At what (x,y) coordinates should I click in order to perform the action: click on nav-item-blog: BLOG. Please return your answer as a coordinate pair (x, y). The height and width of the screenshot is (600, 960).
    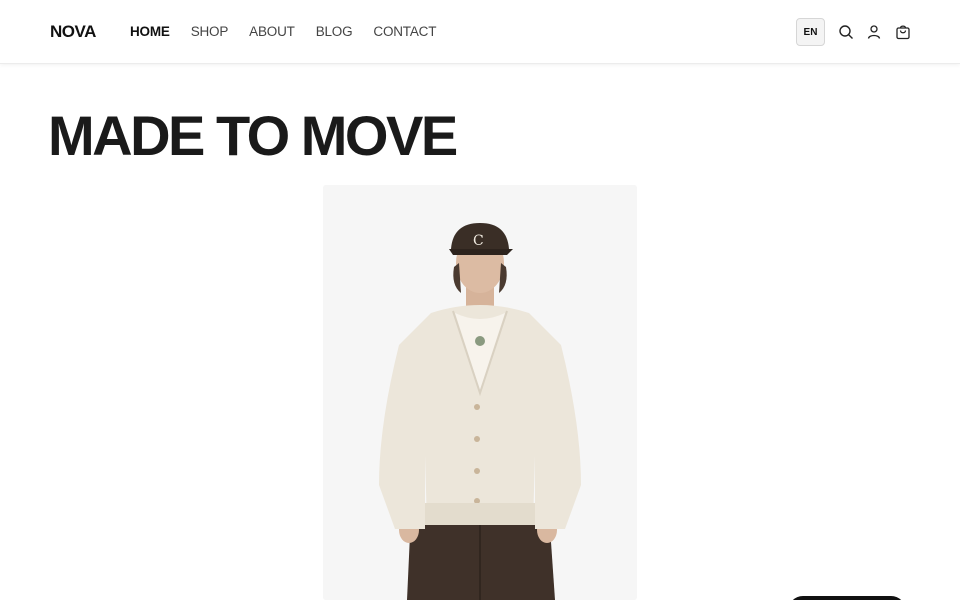
    Looking at the image, I should click on (334, 31).